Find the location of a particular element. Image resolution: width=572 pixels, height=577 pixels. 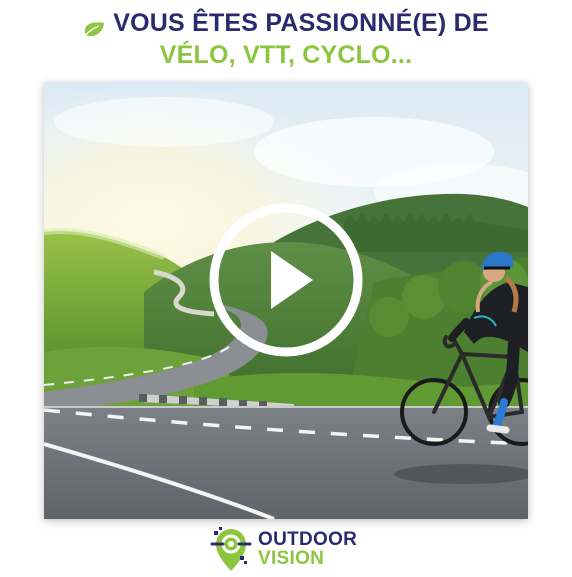

brand-name: OUTDOOR VISION is located at coordinates (307, 549).